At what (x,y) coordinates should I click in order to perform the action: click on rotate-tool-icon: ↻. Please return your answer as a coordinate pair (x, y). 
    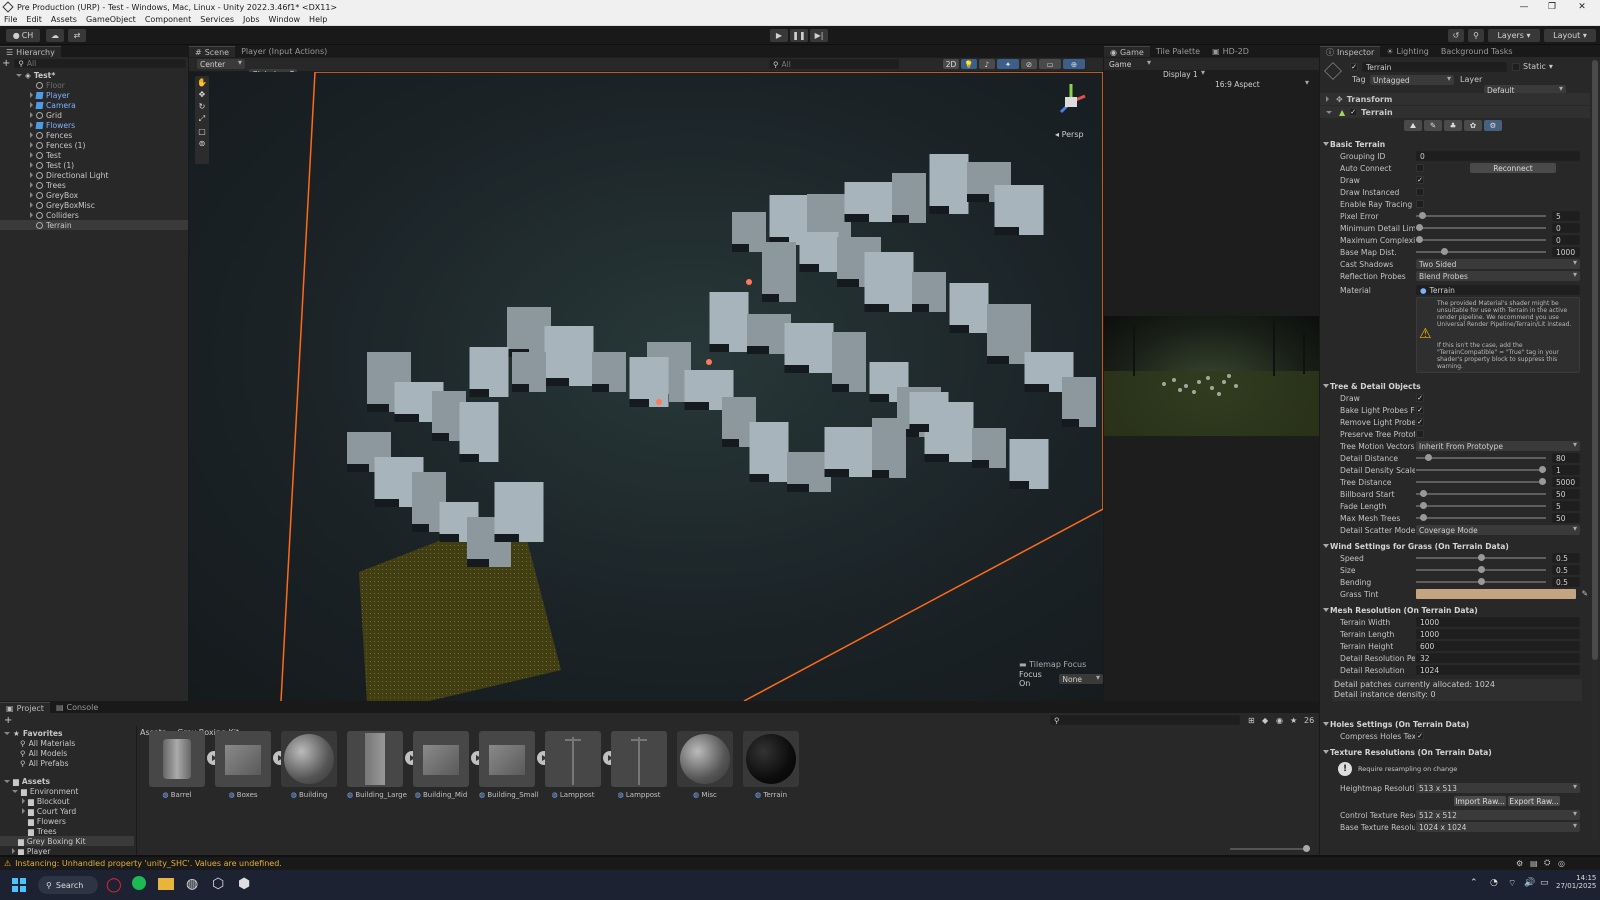
    Looking at the image, I should click on (202, 106).